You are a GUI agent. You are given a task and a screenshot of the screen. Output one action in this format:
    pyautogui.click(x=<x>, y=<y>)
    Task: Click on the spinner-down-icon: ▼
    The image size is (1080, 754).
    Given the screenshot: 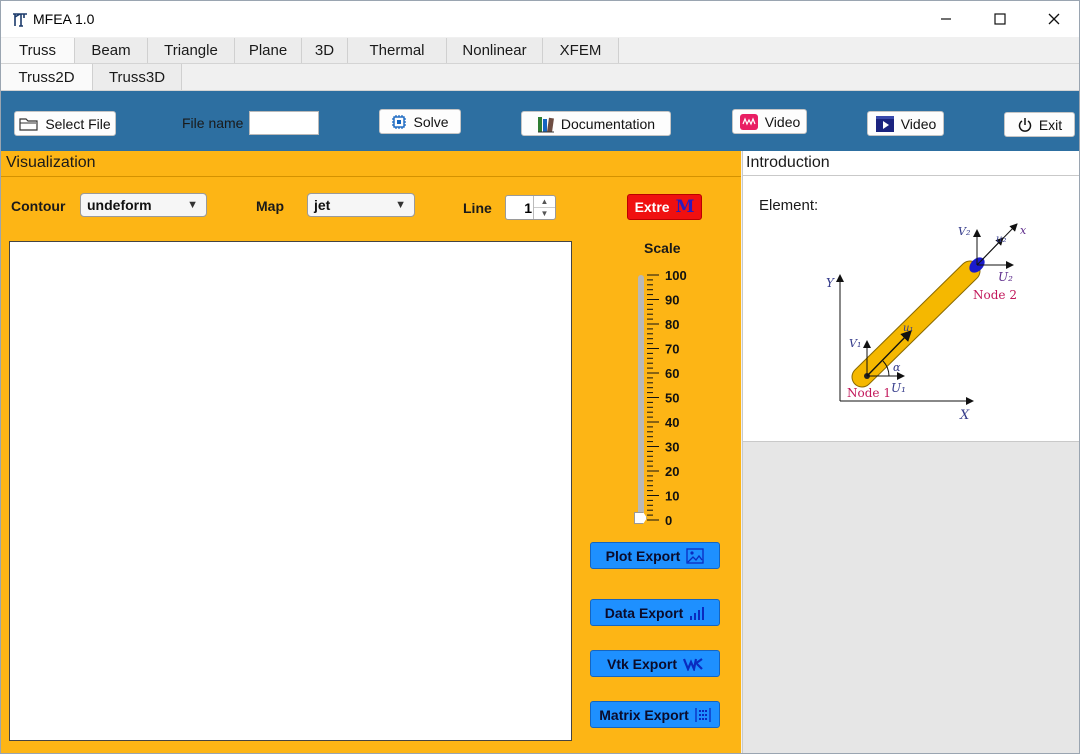 What is the action you would take?
    pyautogui.click(x=544, y=214)
    